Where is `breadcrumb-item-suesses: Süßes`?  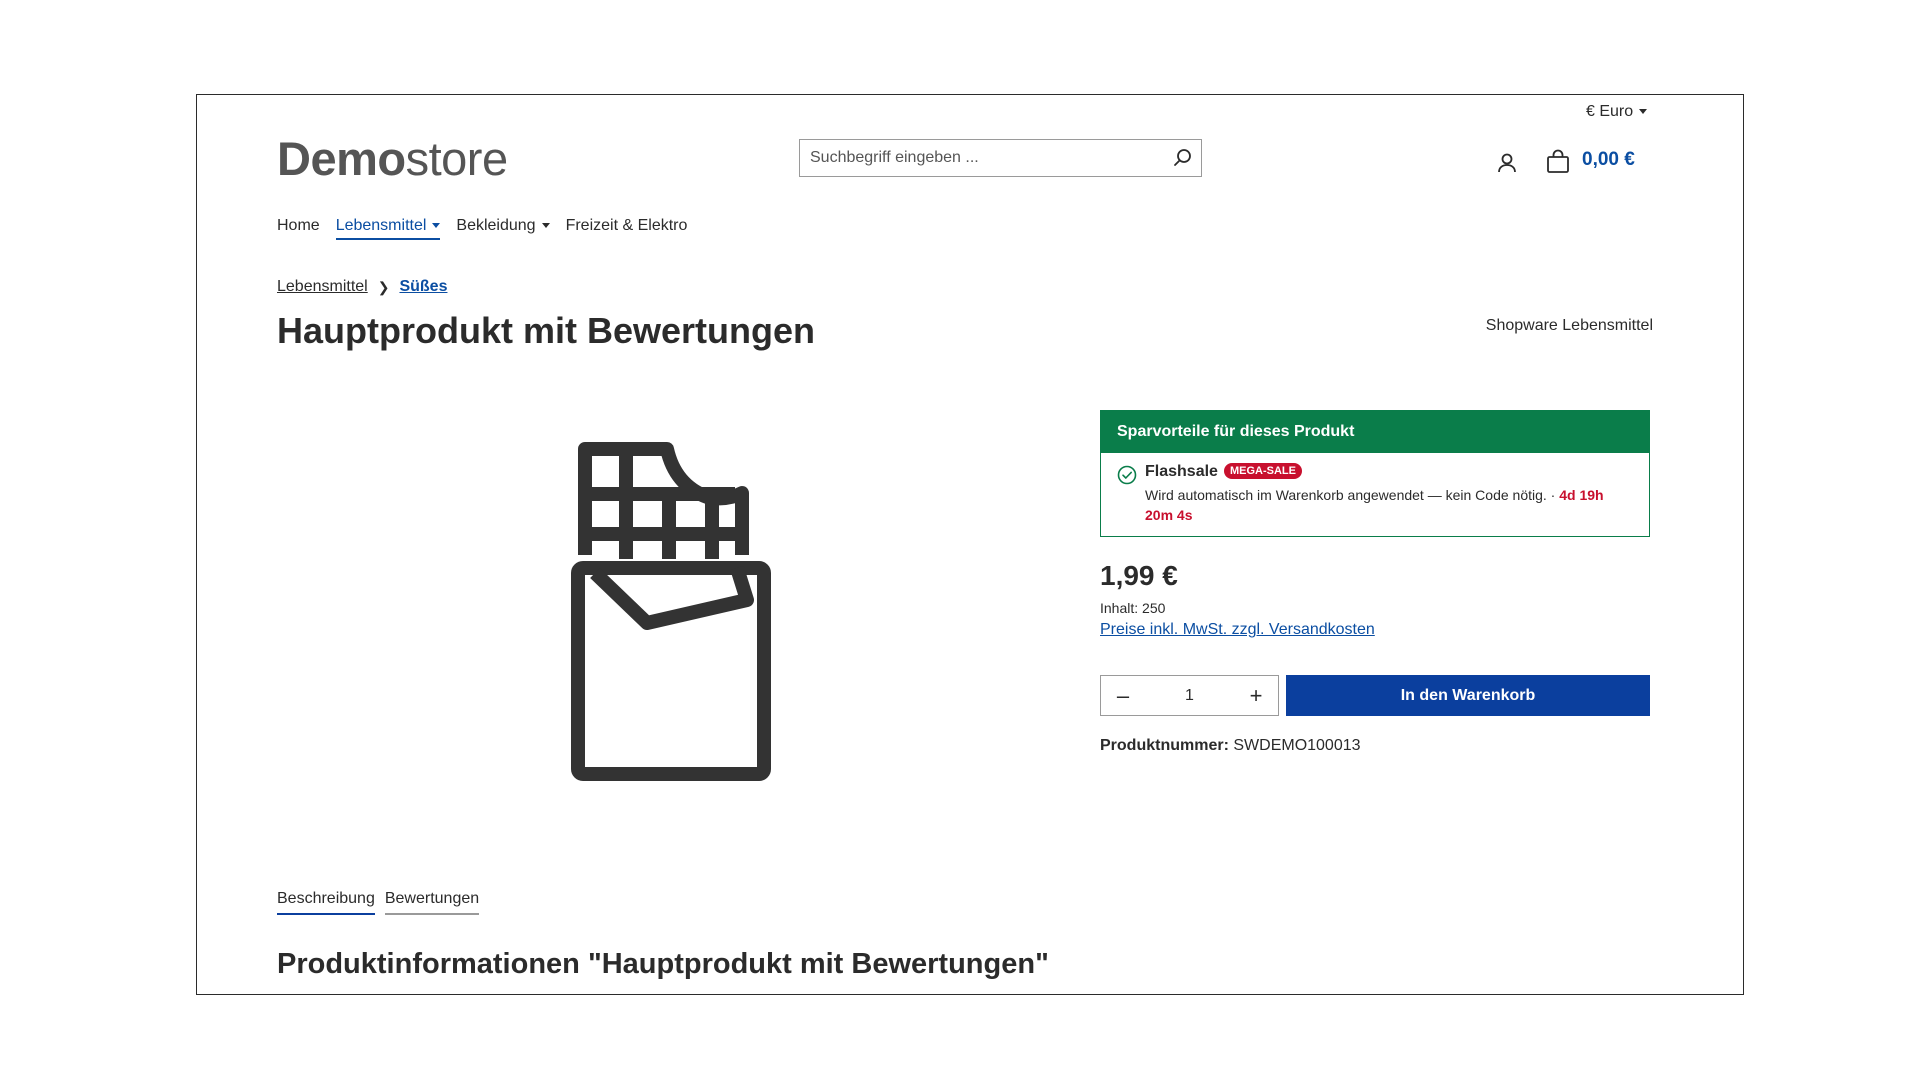
breadcrumb-item-suesses: Süßes is located at coordinates (423, 287).